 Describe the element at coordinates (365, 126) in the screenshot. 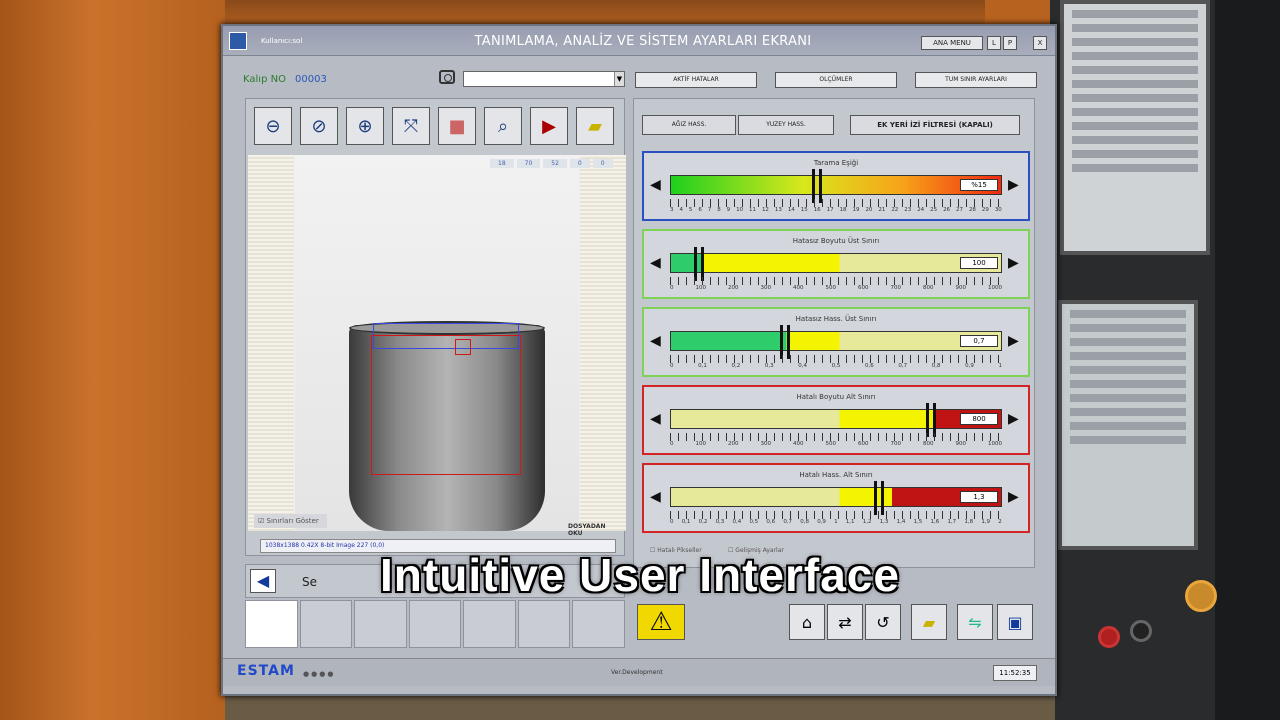

I see `zoom-in-icon: ⊕` at that location.